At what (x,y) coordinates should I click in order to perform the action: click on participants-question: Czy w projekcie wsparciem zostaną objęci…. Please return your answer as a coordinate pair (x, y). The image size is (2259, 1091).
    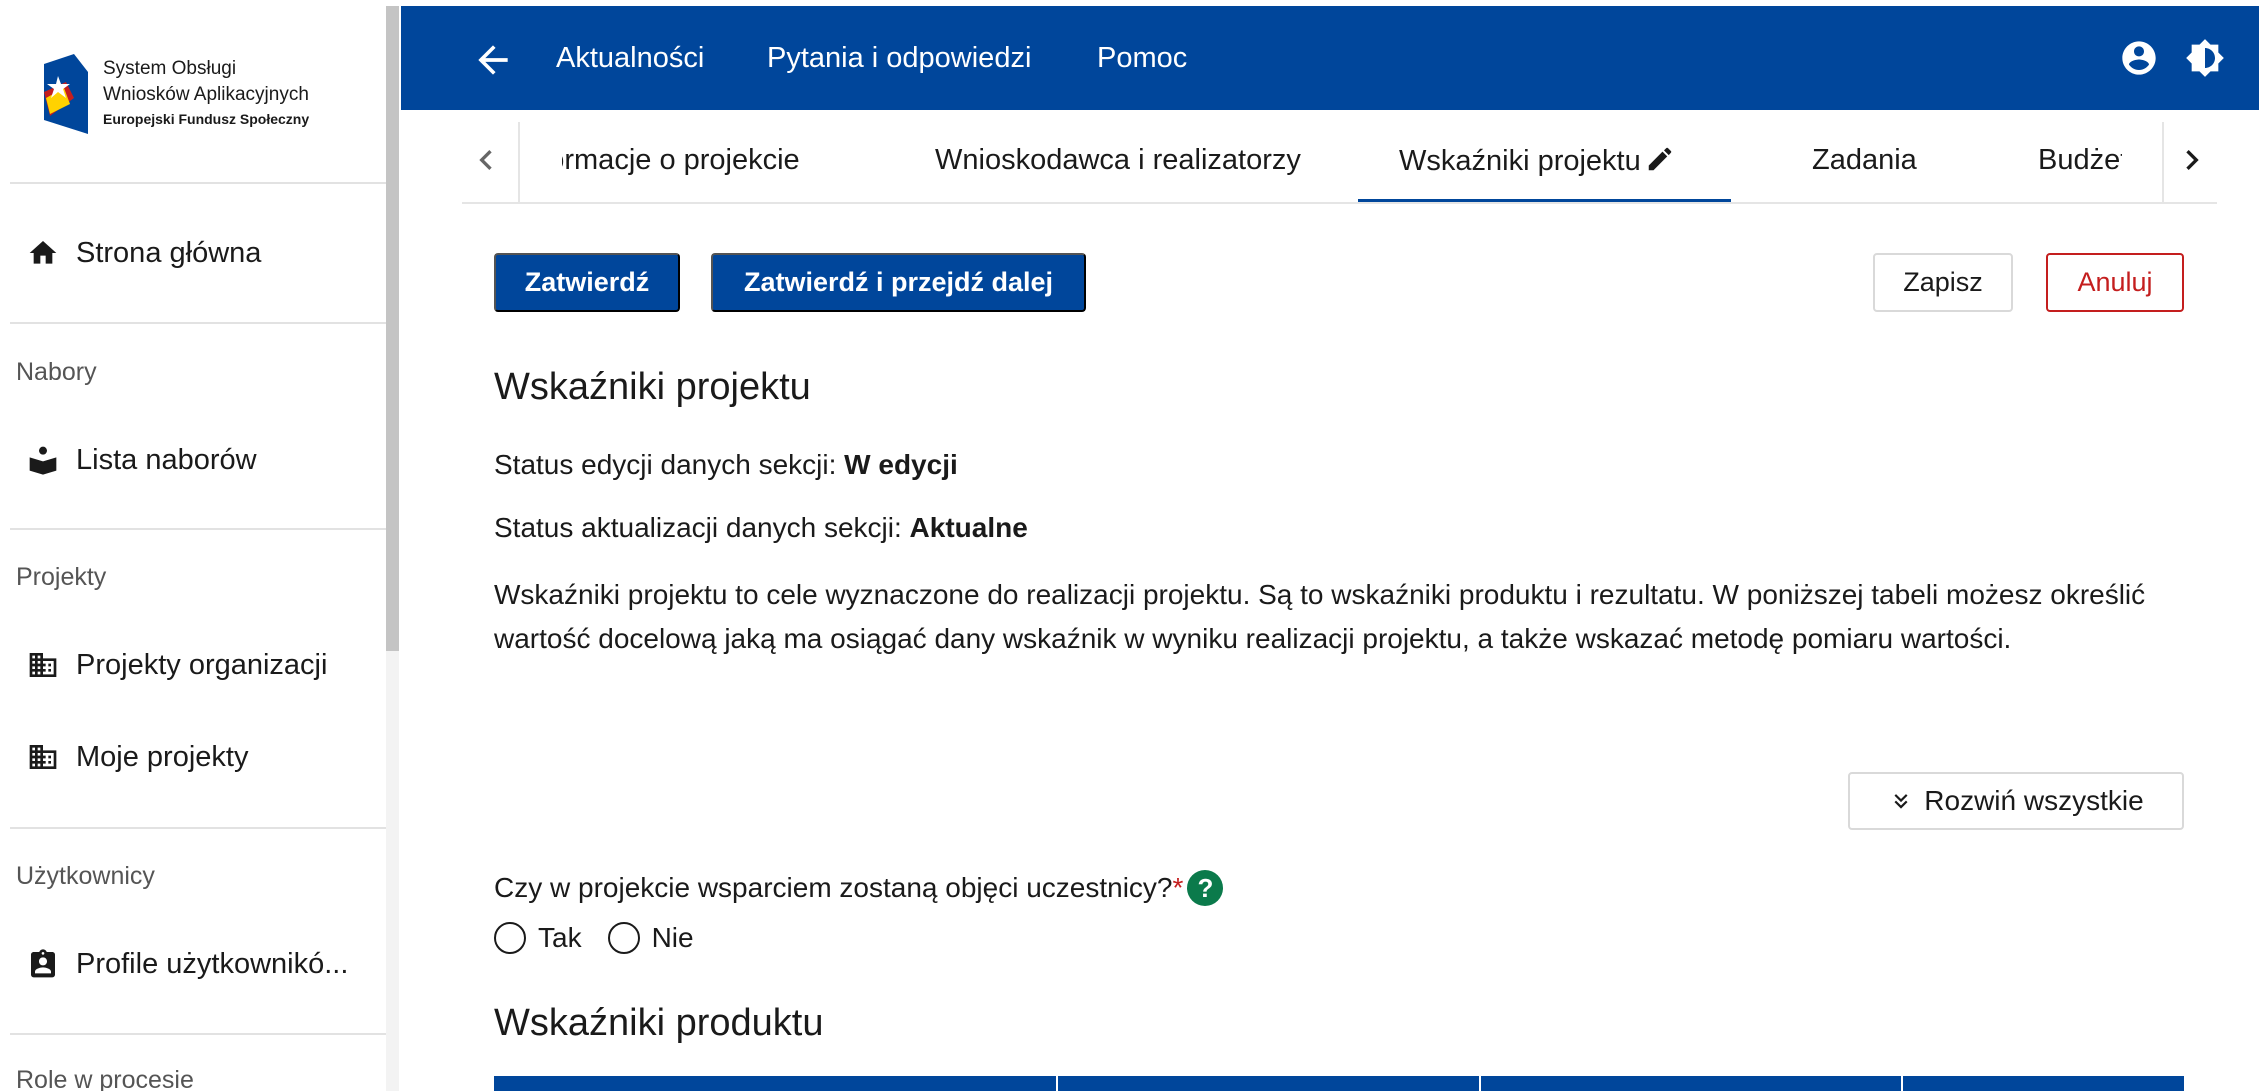
    Looking at the image, I should click on (859, 888).